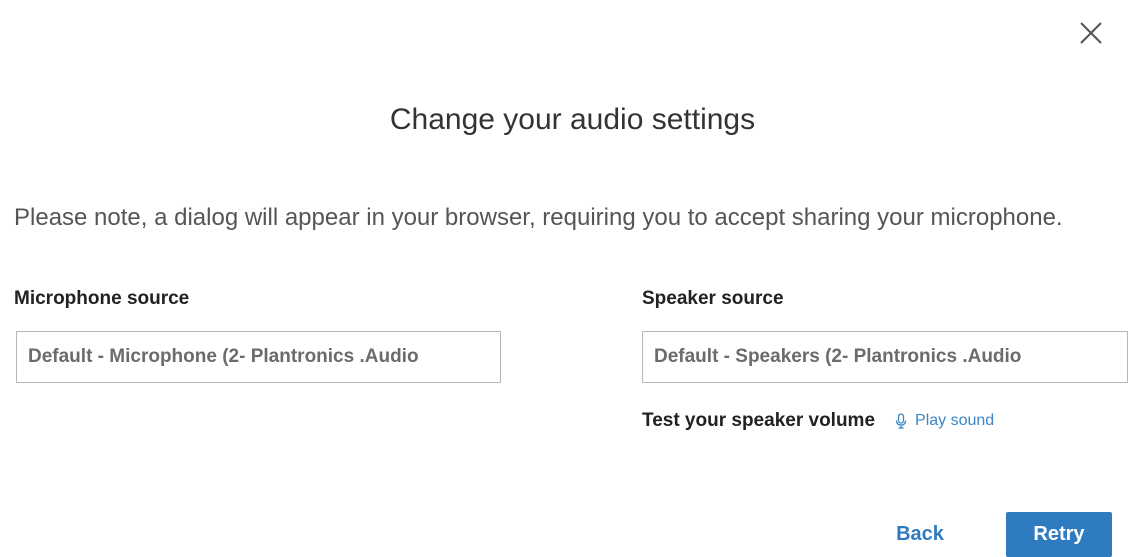 This screenshot has width=1128, height=557. I want to click on play-sound-label: Play sound, so click(955, 420).